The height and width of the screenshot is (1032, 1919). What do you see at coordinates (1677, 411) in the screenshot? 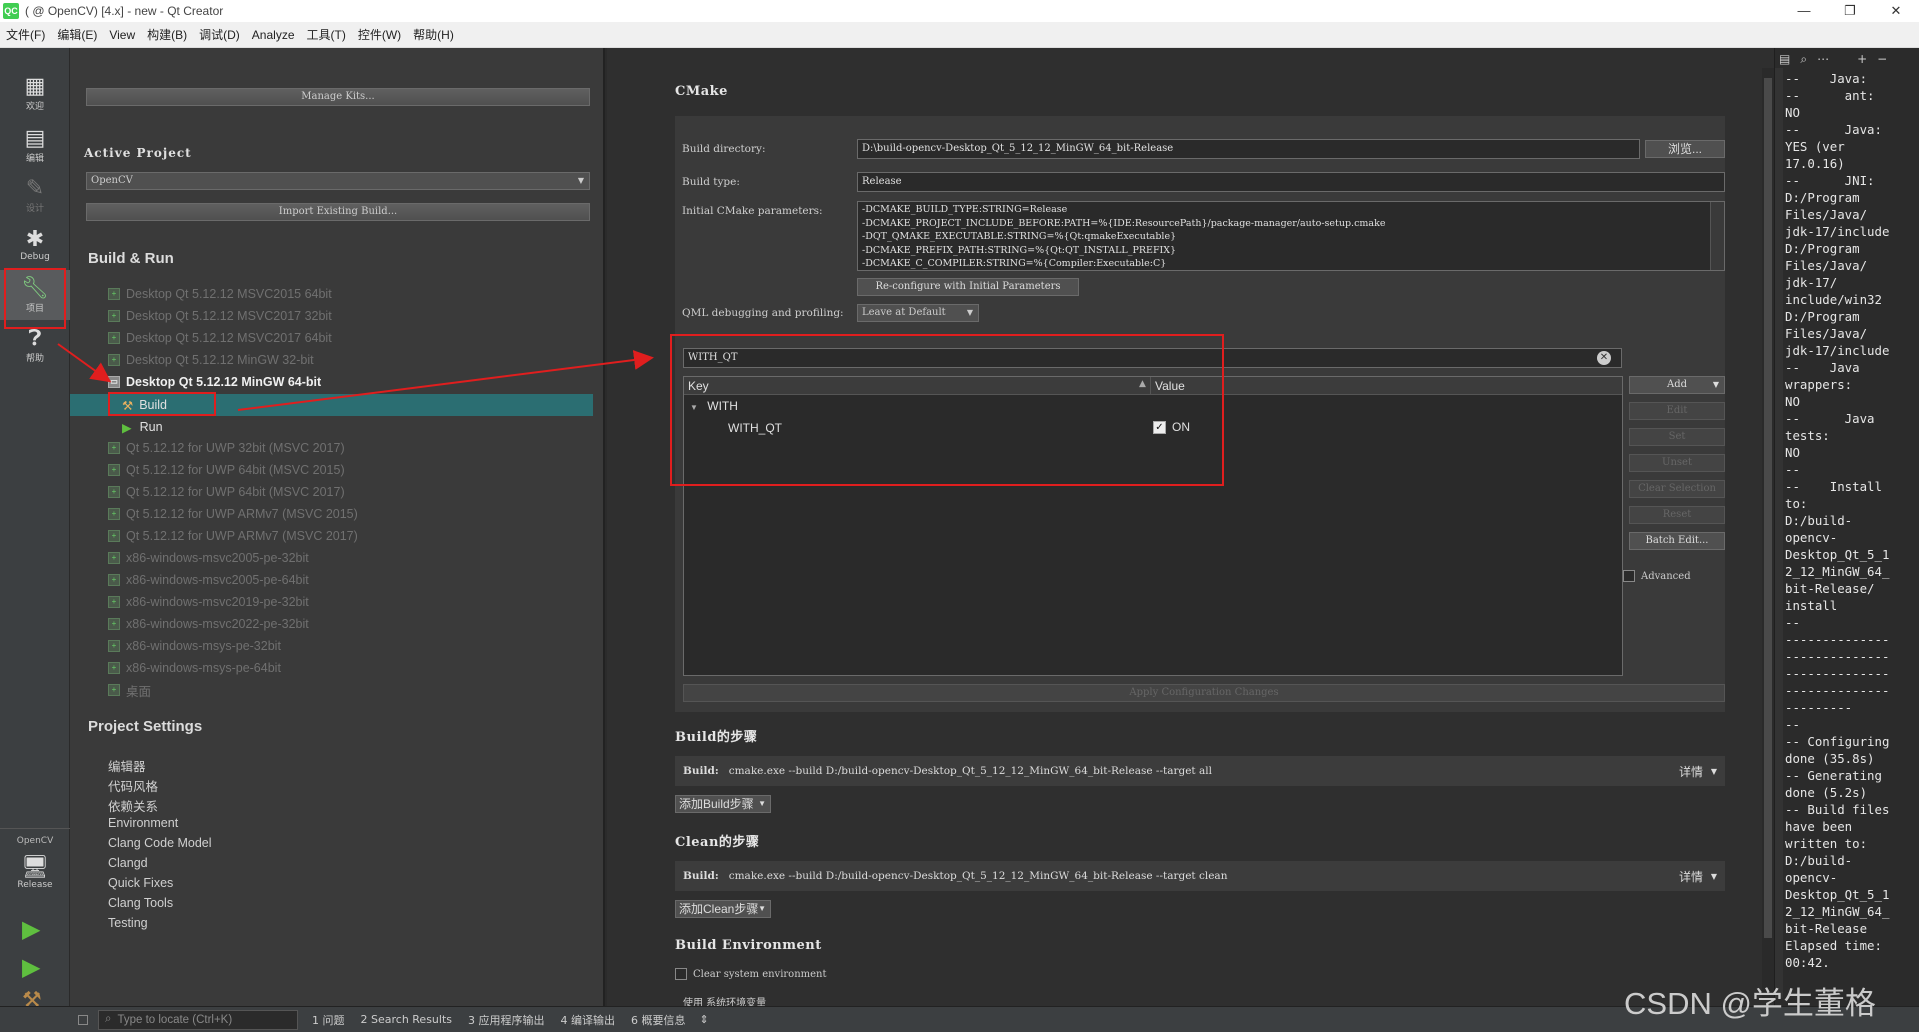
I see `edit-button: Edit` at bounding box center [1677, 411].